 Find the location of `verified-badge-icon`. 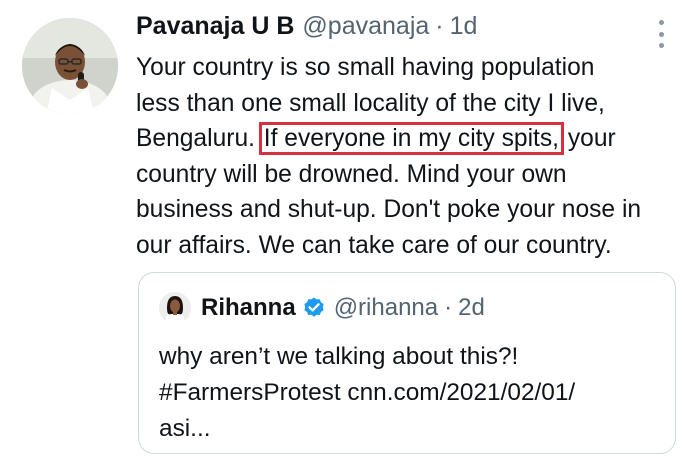

verified-badge-icon is located at coordinates (314, 308).